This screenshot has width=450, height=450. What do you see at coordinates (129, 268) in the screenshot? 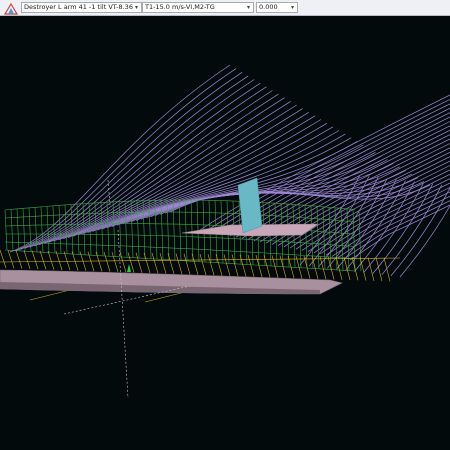
I see `green-marker` at bounding box center [129, 268].